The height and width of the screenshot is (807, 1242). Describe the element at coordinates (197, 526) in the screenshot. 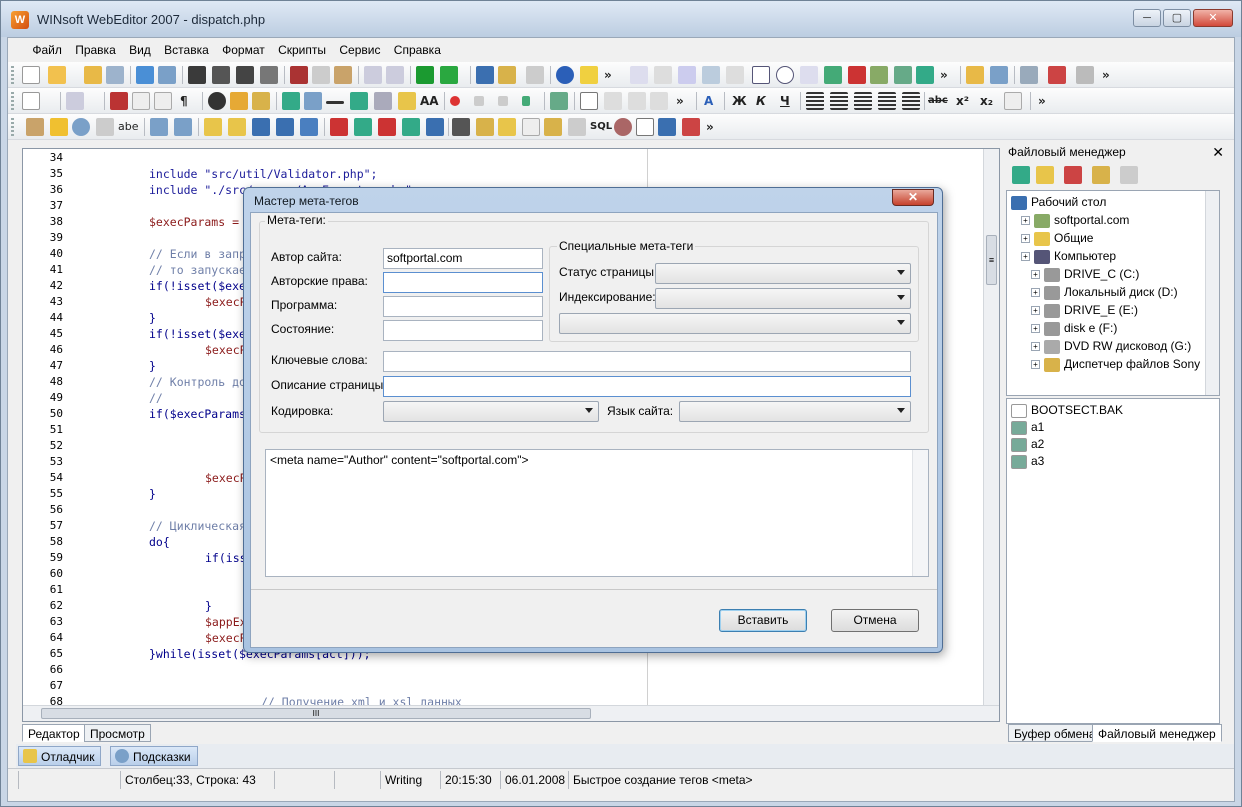

I see `code-line: // Циклическая` at that location.